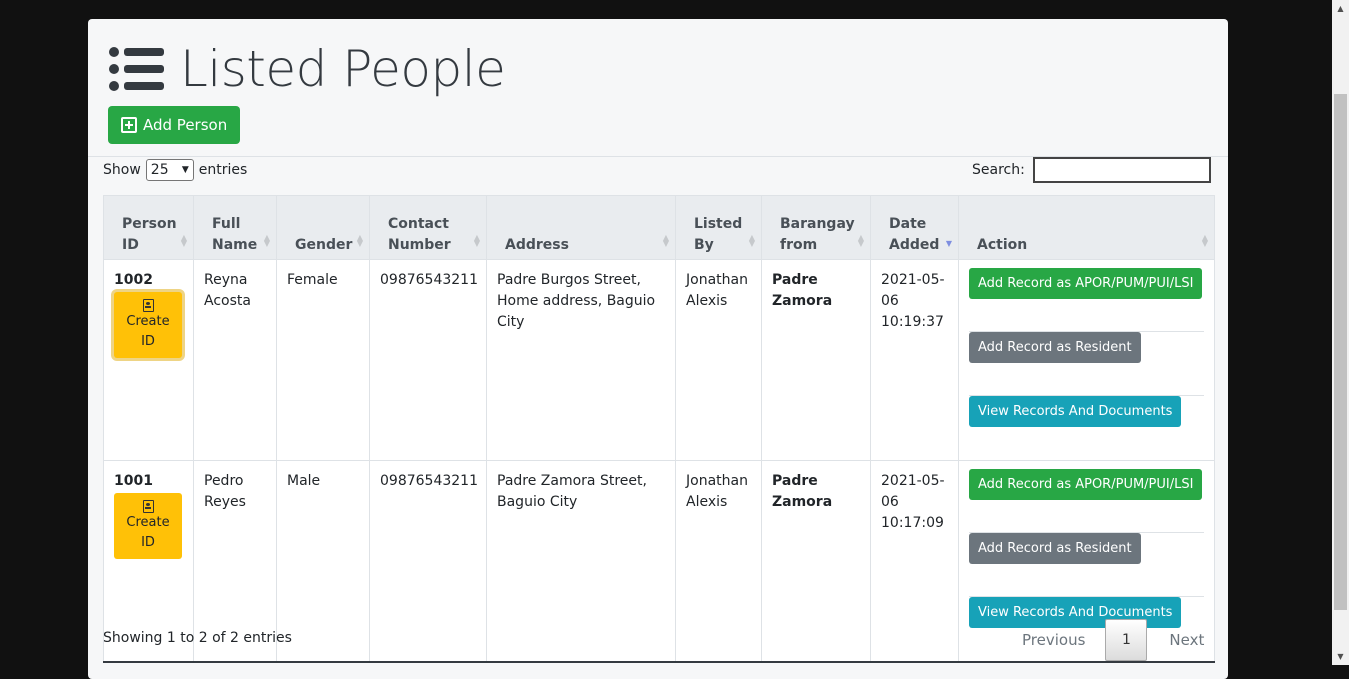 The image size is (1349, 679). I want to click on page-header: Listed People, so click(307, 69).